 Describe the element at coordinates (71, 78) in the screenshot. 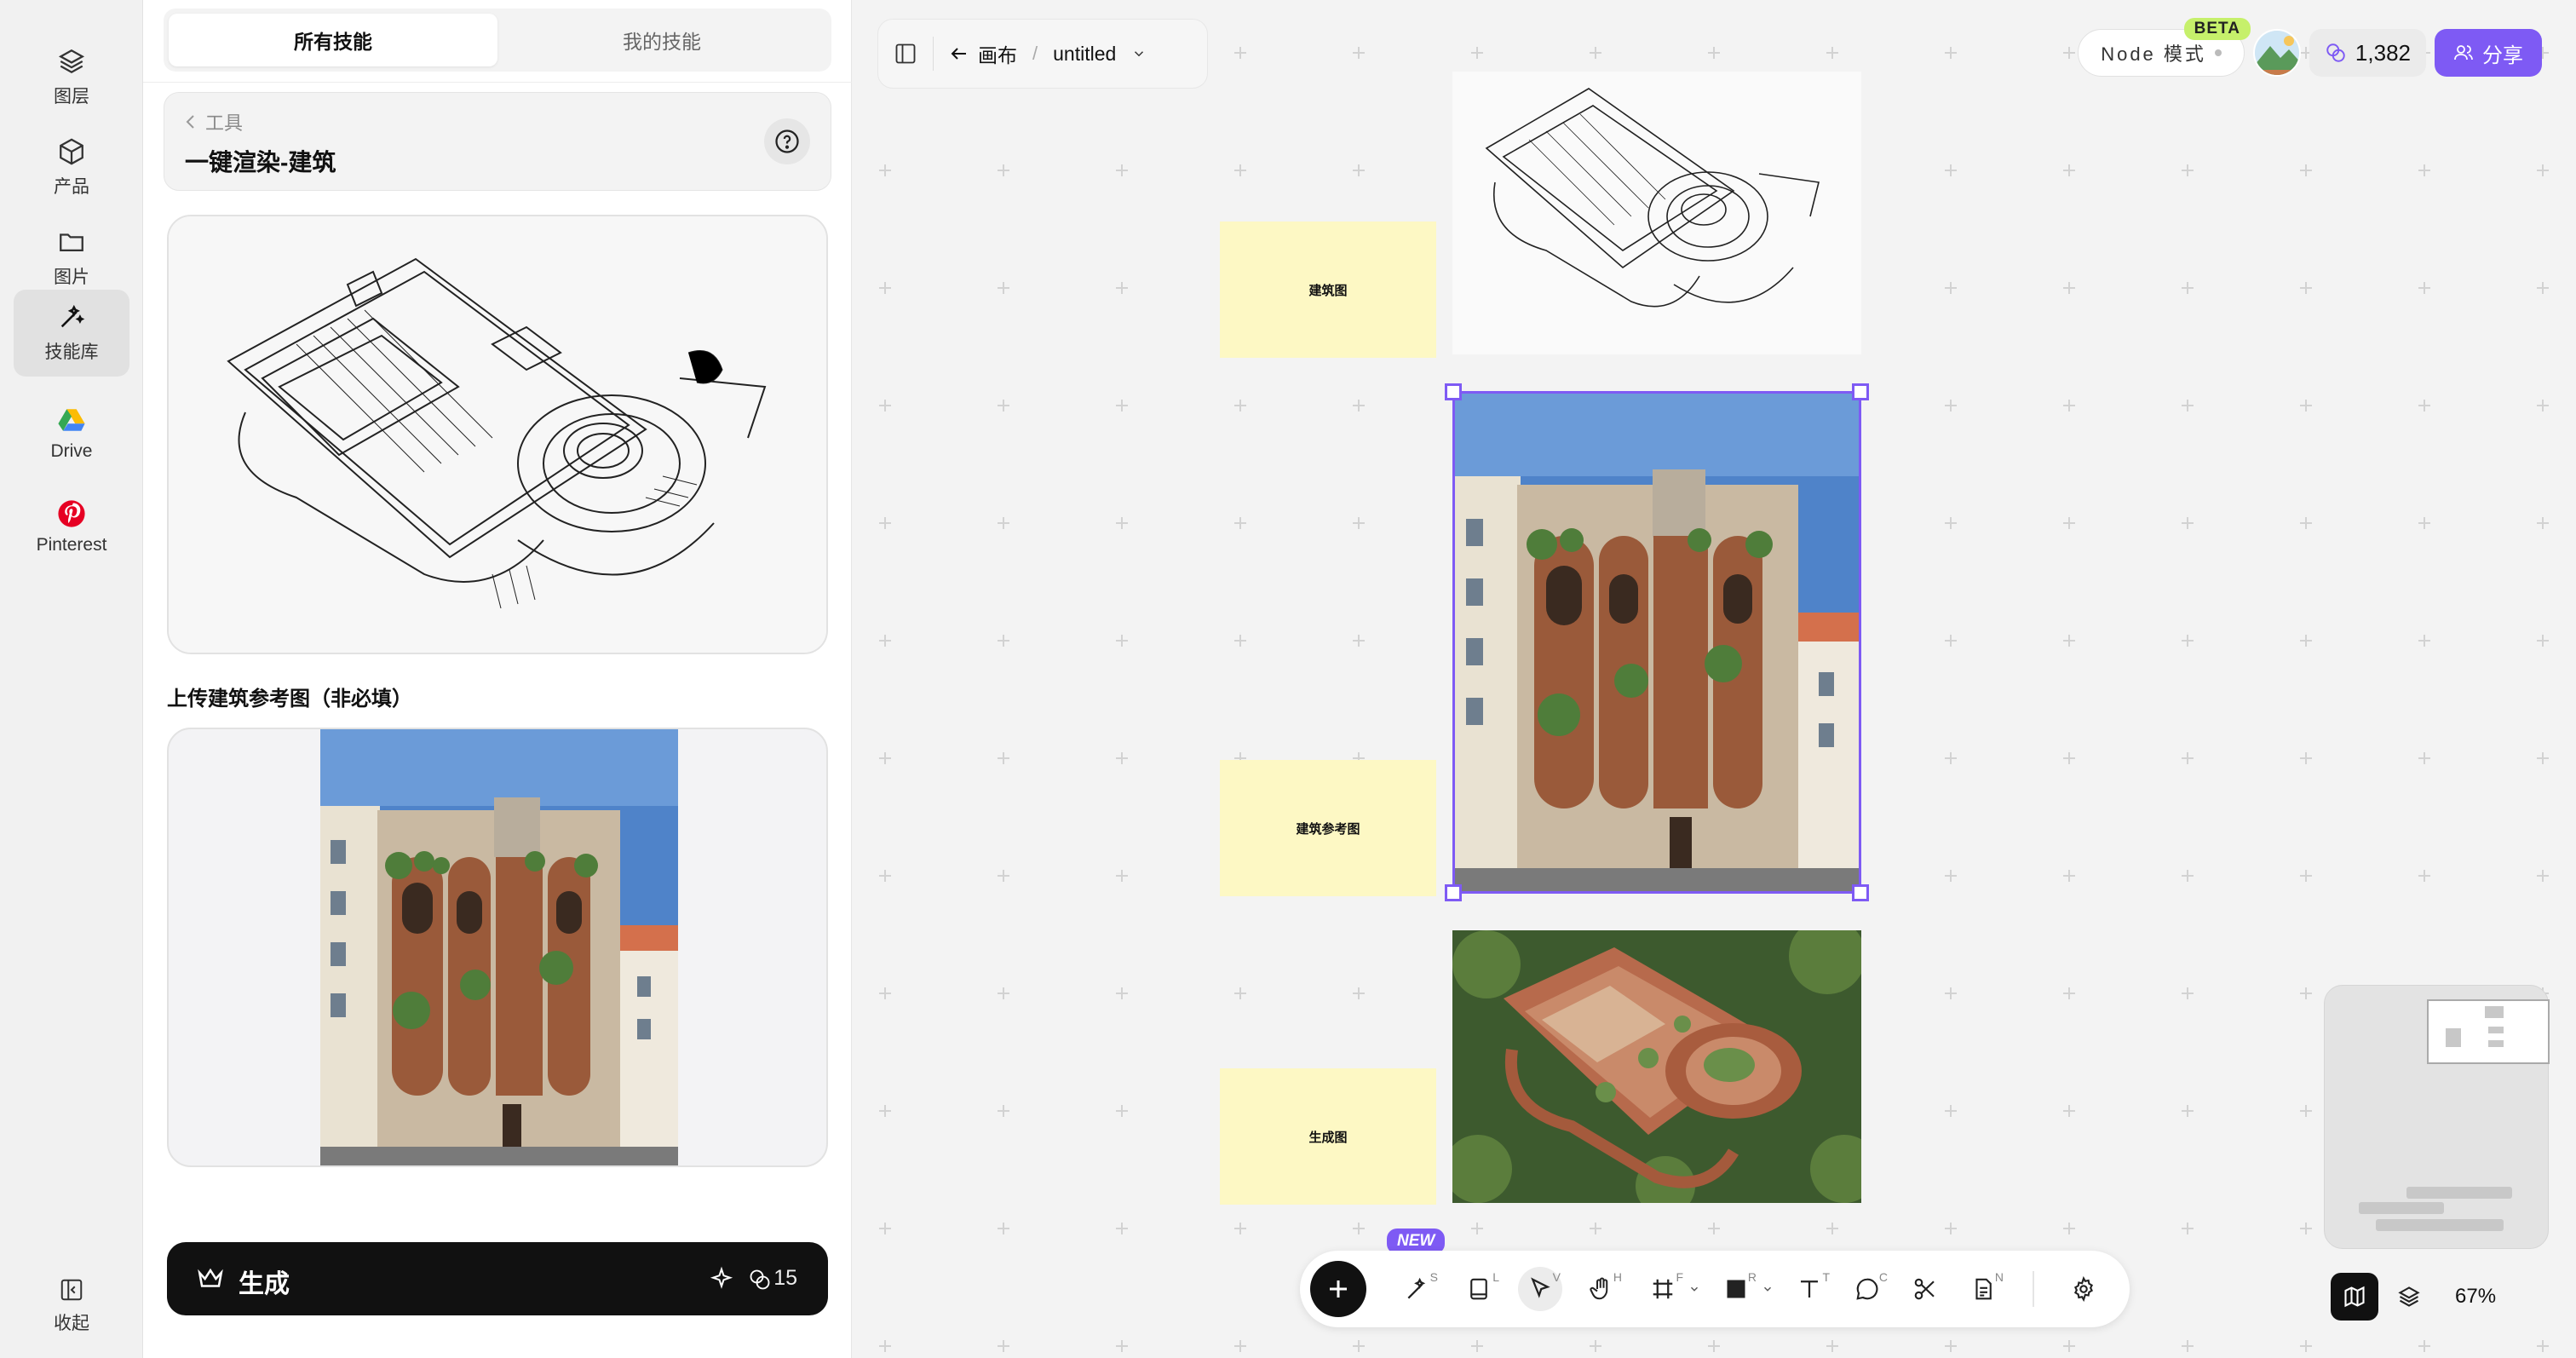

I see `rail-item-layers: 图层` at that location.